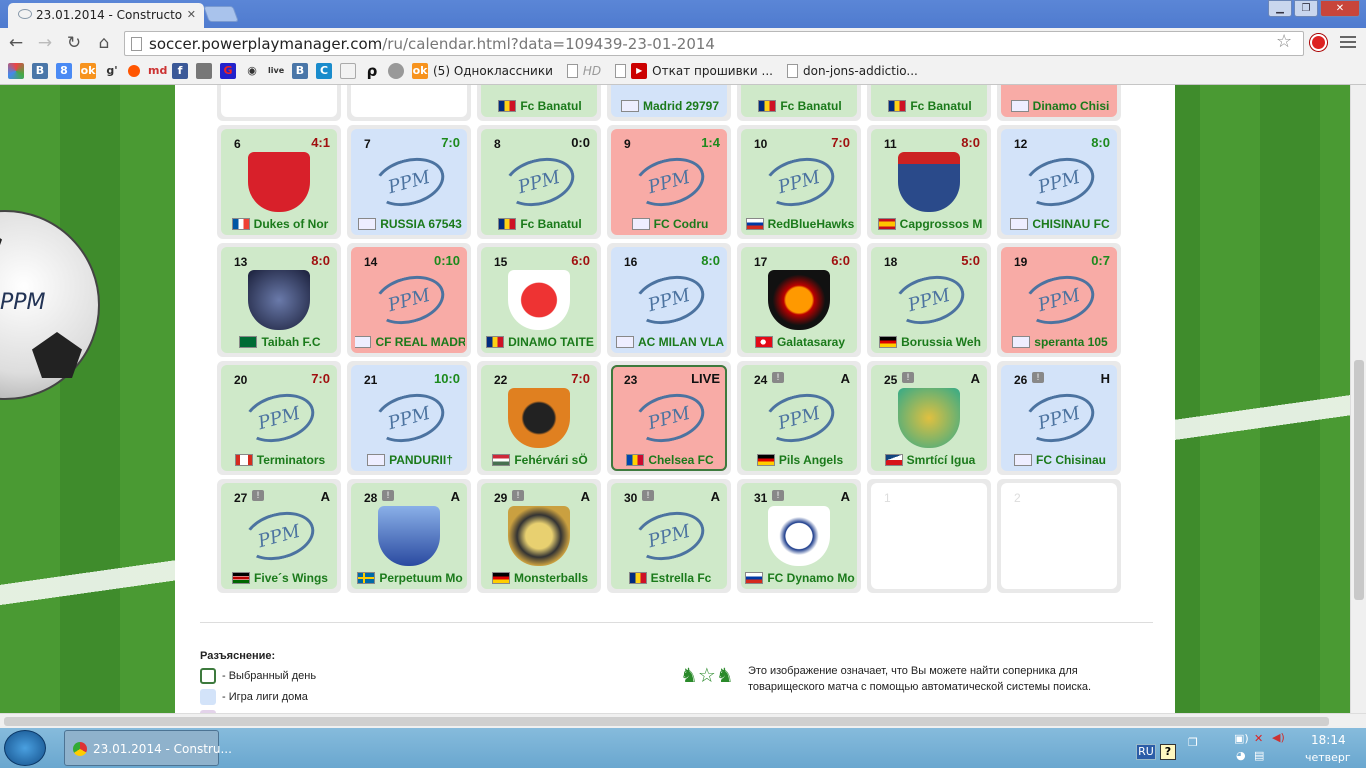 This screenshot has height=768, width=1366. Describe the element at coordinates (1318, 42) in the screenshot. I see `extension-icon` at that location.